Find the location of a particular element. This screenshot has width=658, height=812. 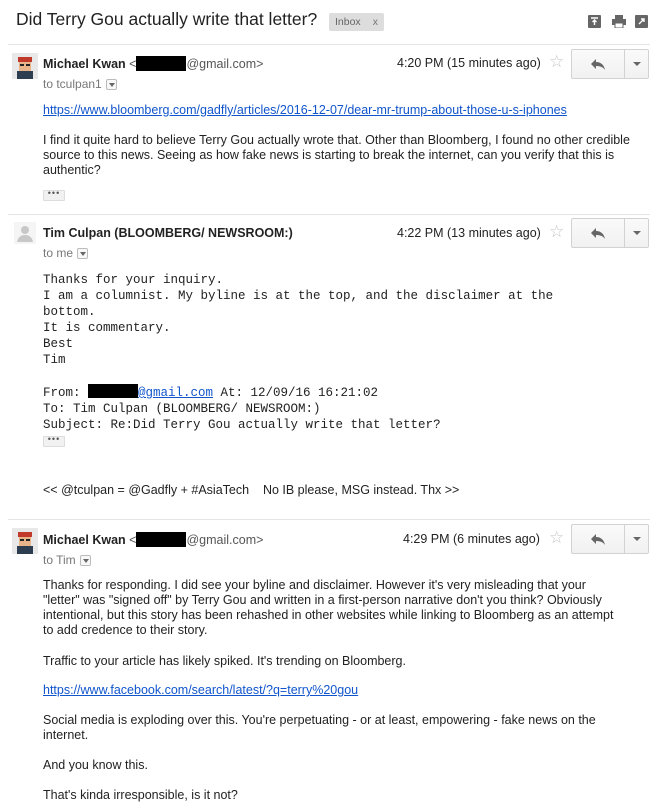

message-time: 4:29 PM (6 minutes ago) is located at coordinates (471, 539).